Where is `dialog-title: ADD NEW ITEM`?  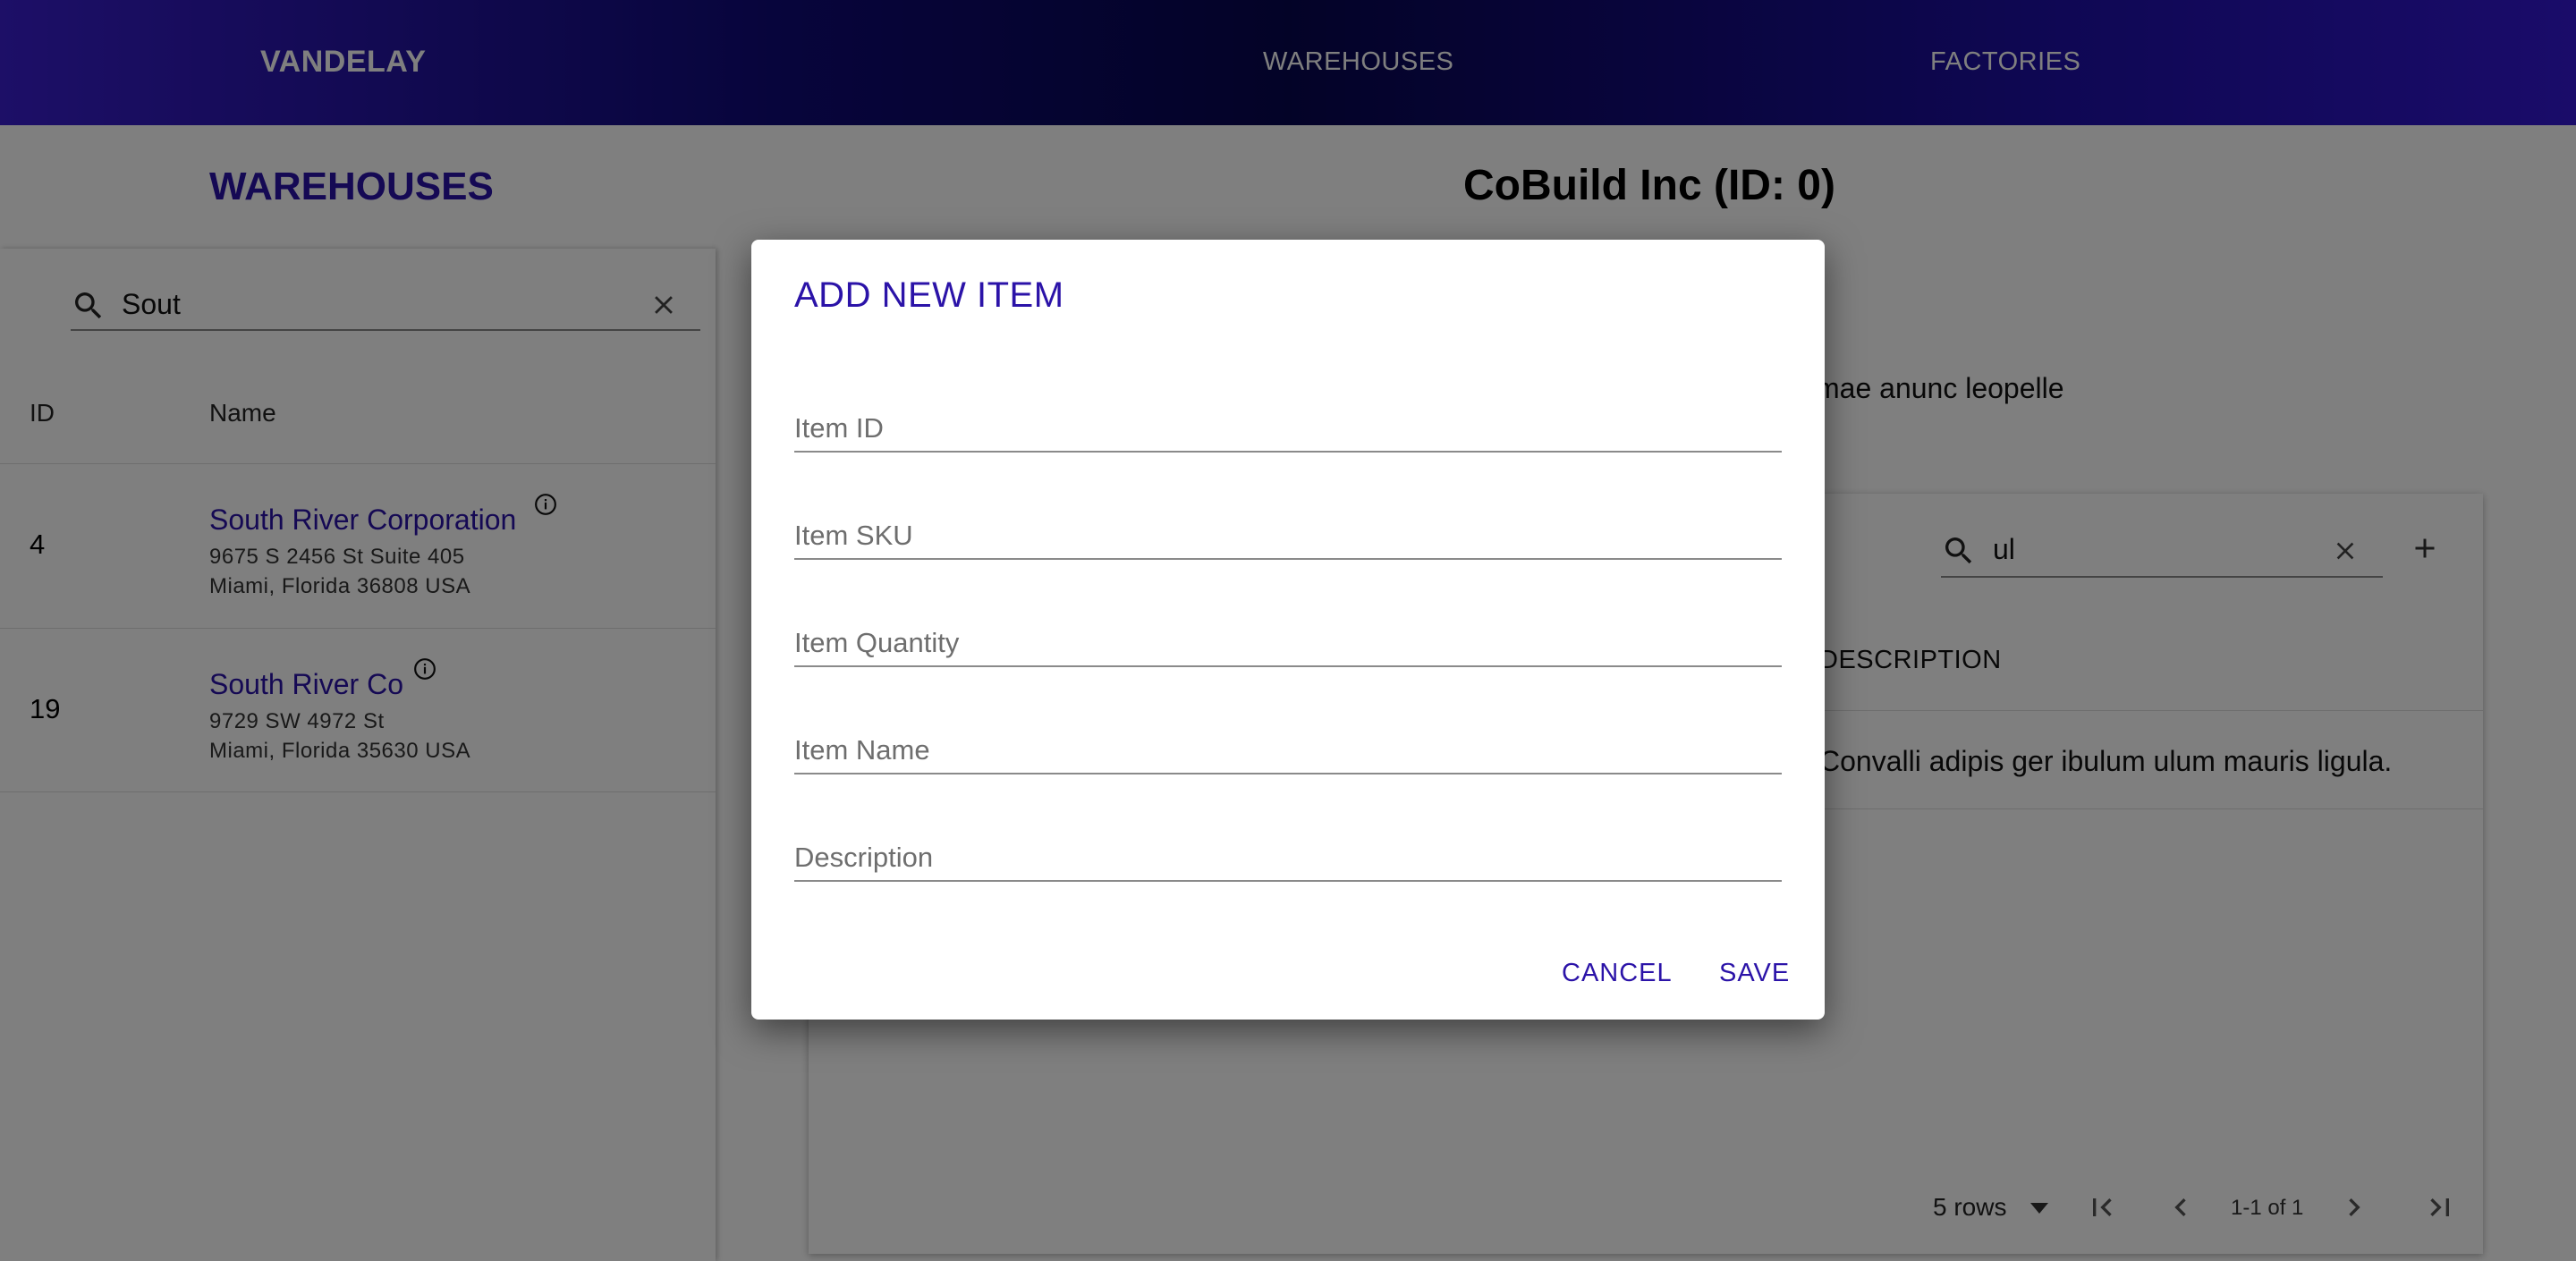 dialog-title: ADD NEW ITEM is located at coordinates (929, 295).